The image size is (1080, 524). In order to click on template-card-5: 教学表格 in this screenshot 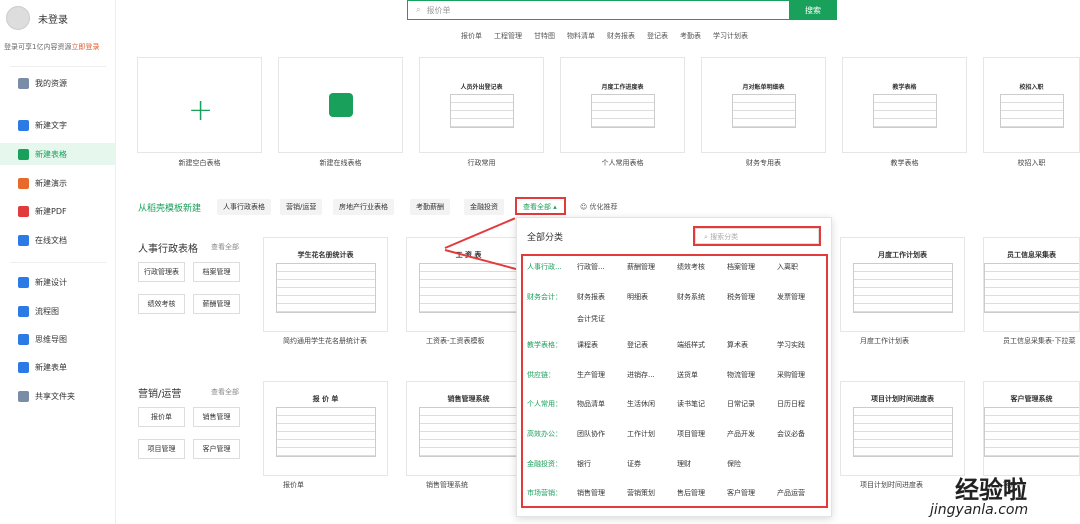, I will do `click(904, 105)`.